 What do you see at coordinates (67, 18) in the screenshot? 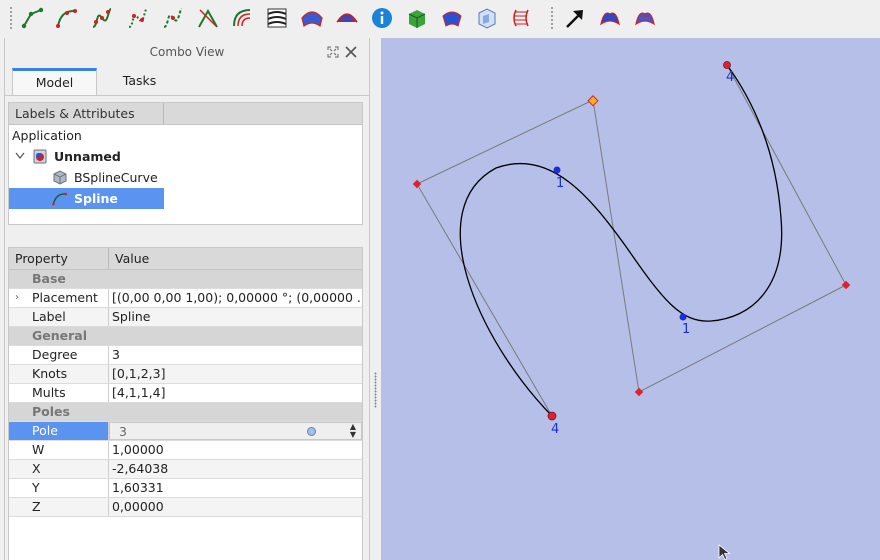
I see `bspline-degree-icon` at bounding box center [67, 18].